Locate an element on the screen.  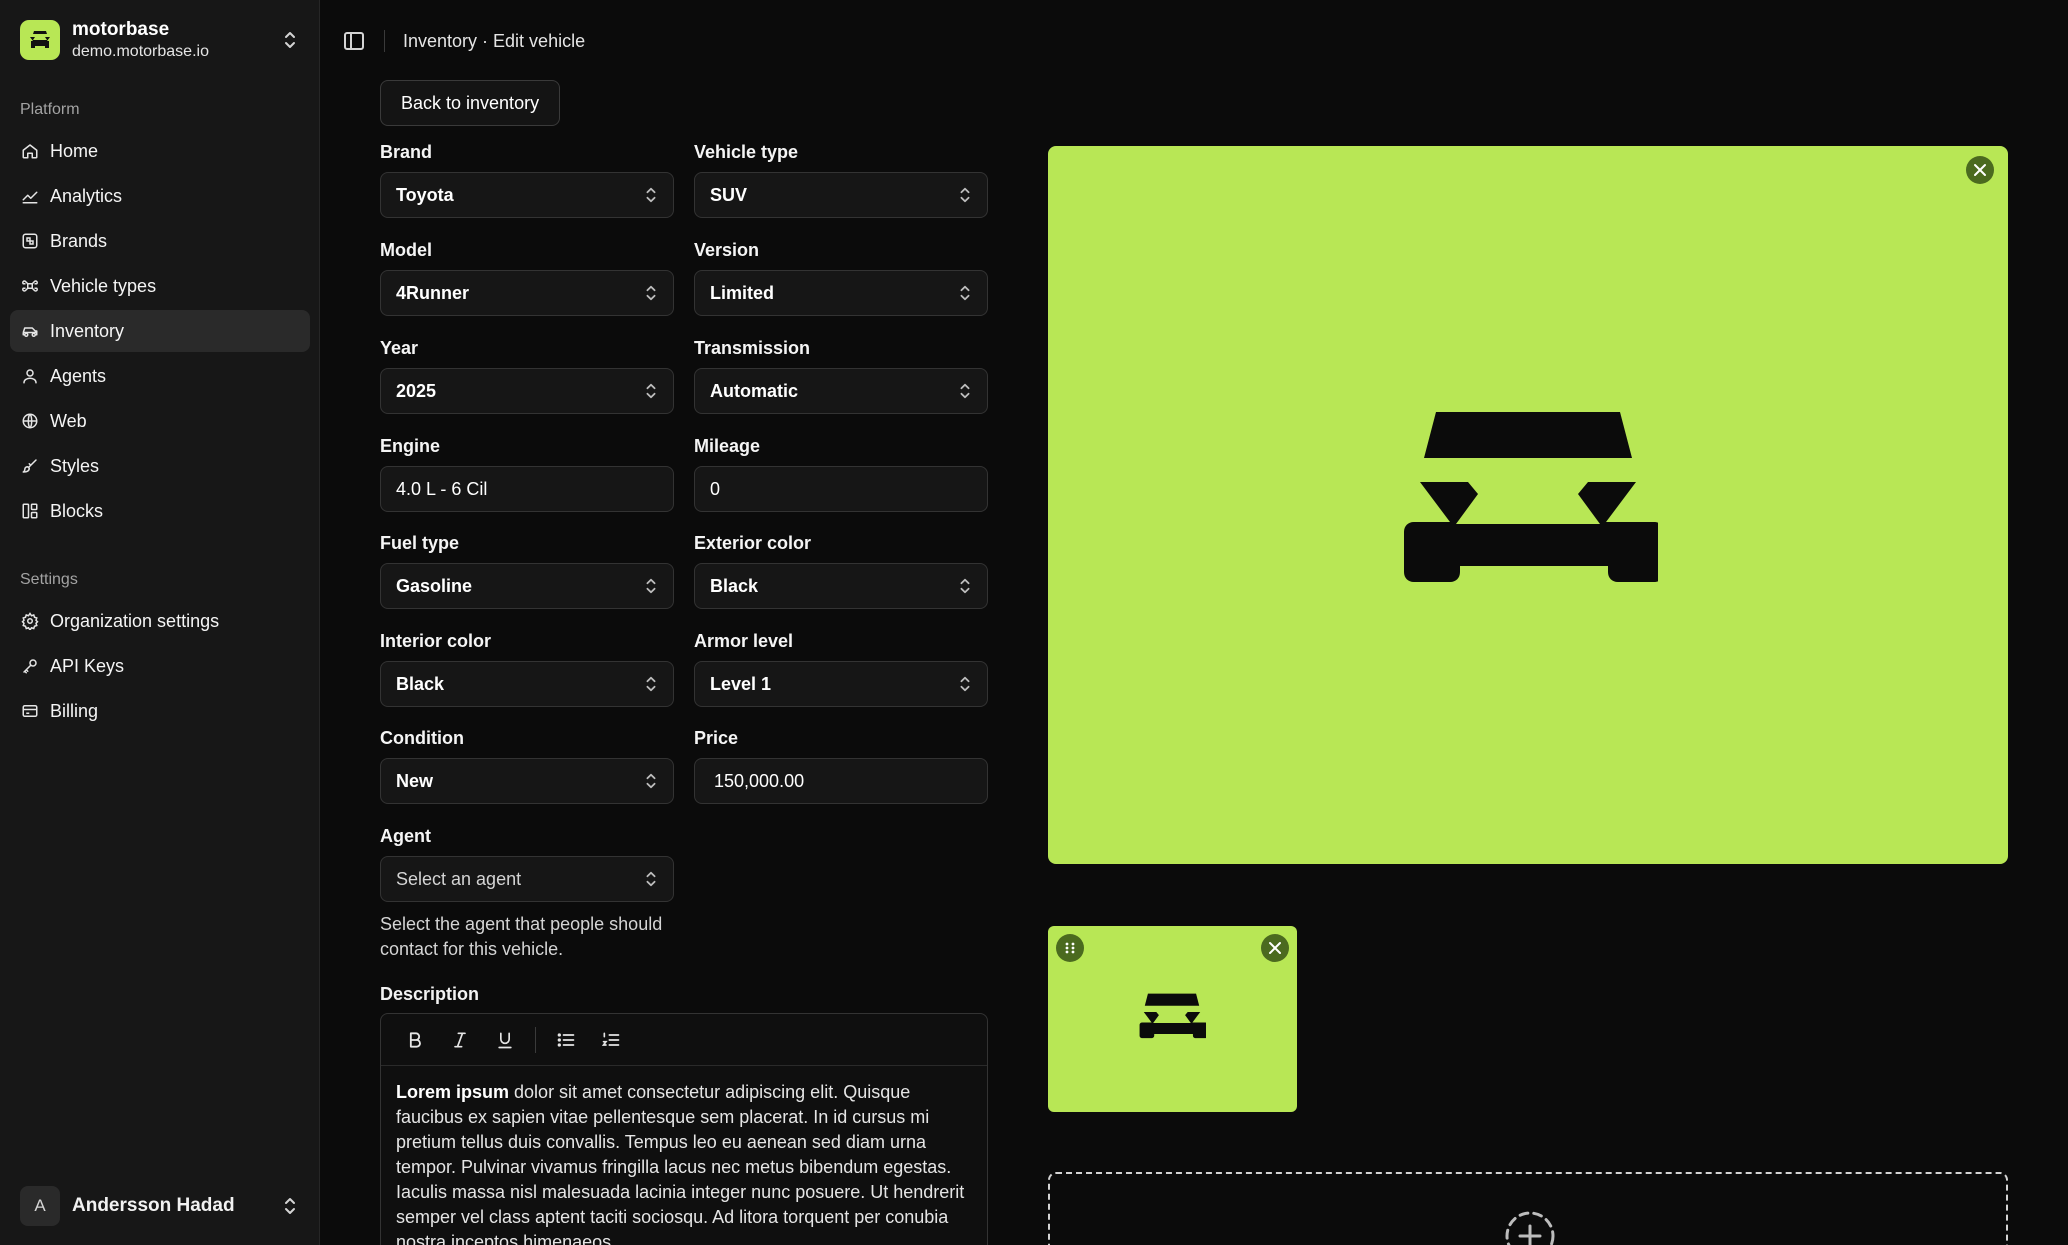
key-icon is located at coordinates (30, 666).